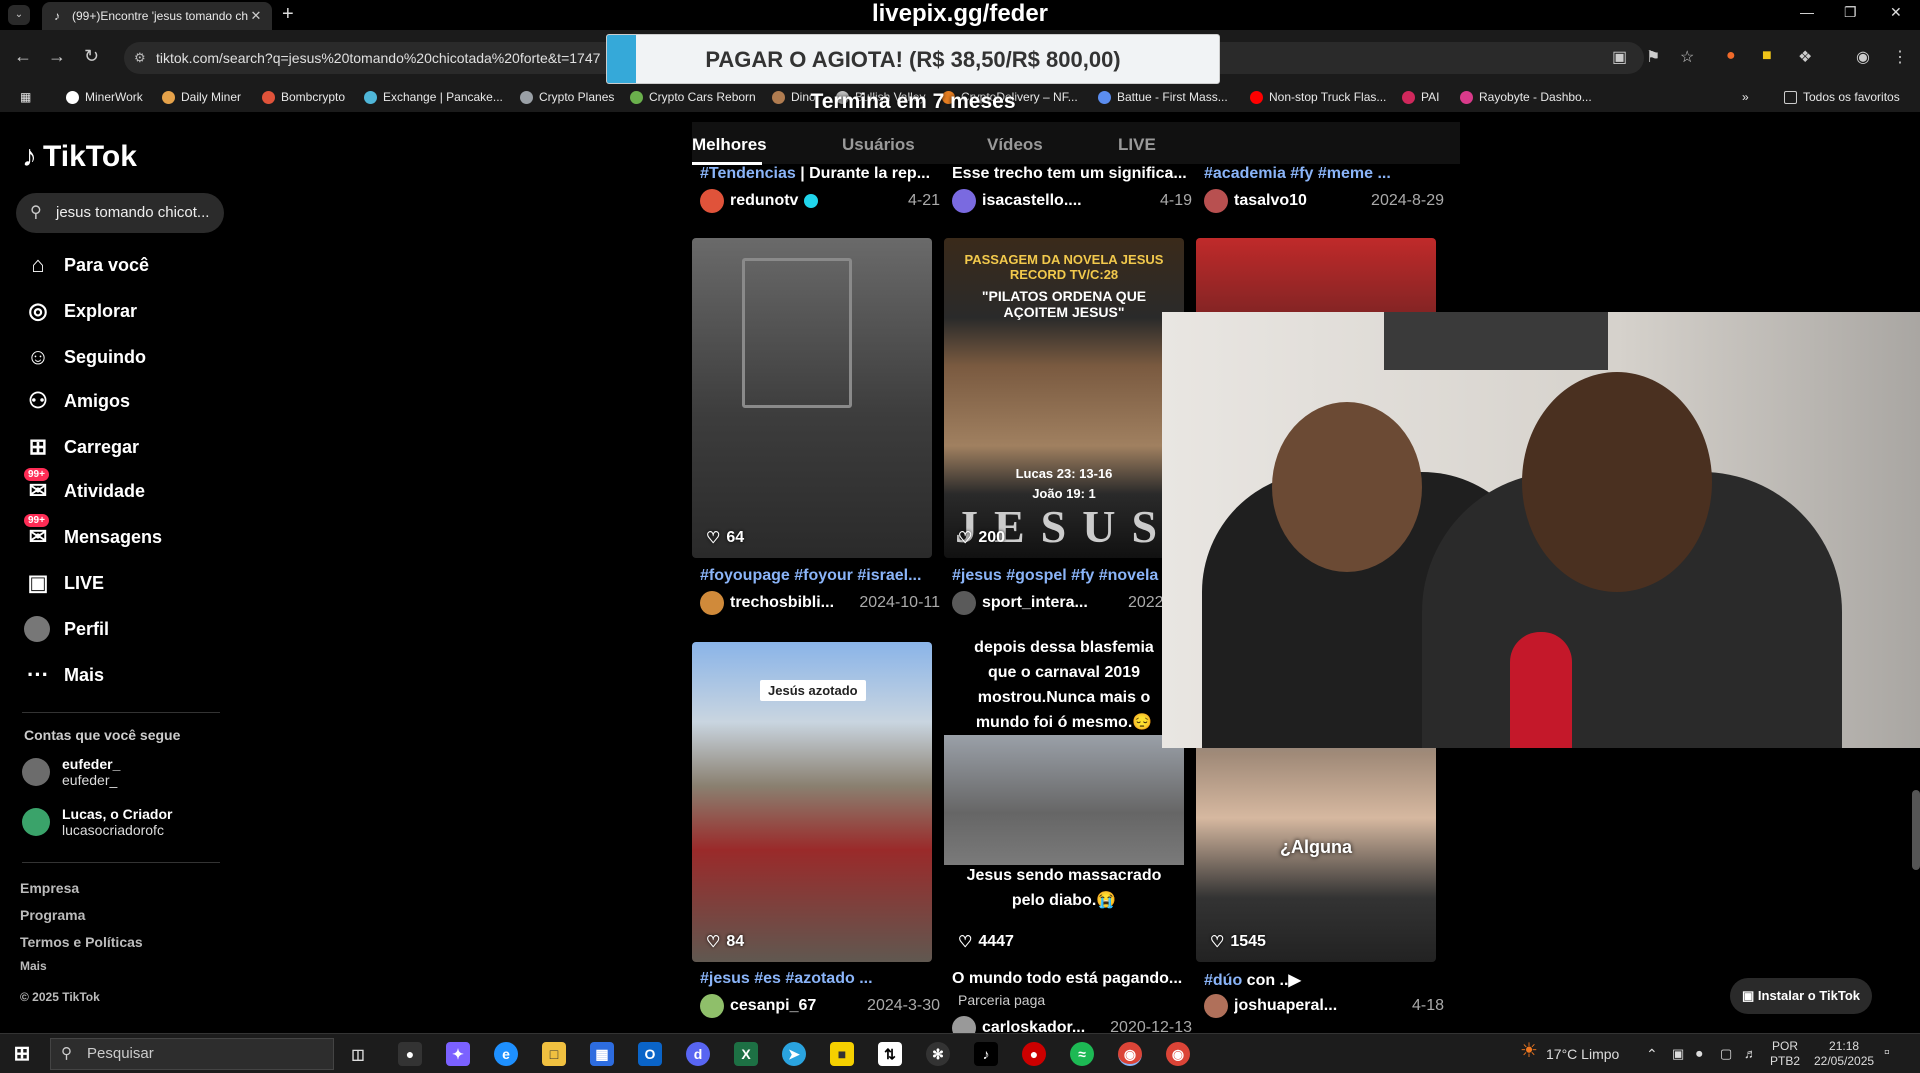  Describe the element at coordinates (71, 772) in the screenshot. I see `following-account-eufeder: eufeder_ eufeder_` at that location.